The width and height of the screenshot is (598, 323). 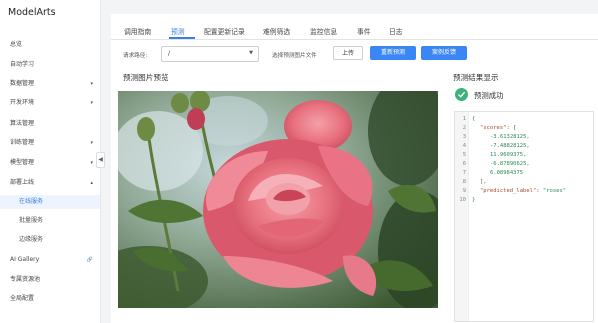 I want to click on line-number: 3, so click(x=464, y=137).